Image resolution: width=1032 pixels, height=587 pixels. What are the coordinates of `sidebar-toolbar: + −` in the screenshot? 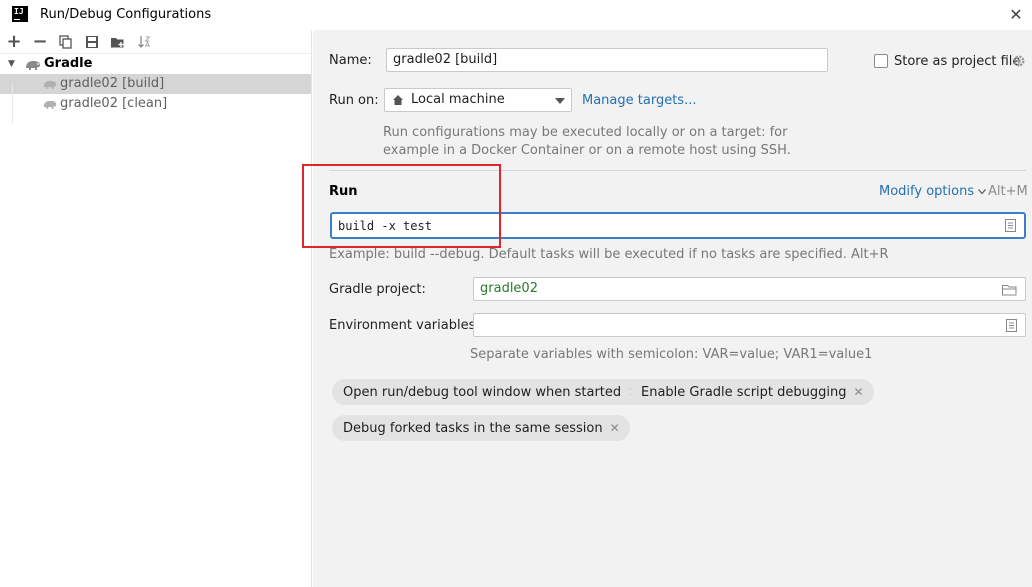 It's located at (155, 42).